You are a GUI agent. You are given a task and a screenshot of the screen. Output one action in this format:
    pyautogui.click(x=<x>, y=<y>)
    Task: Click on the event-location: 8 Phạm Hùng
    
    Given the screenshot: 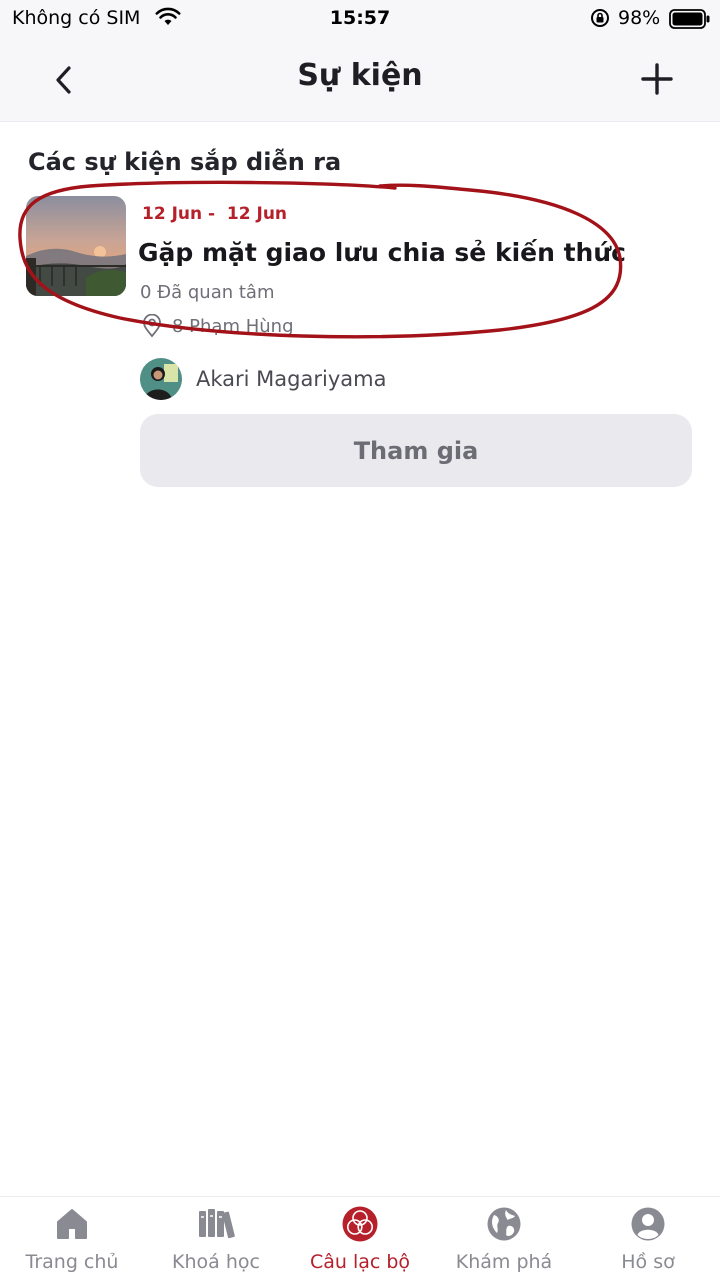 What is the action you would take?
    pyautogui.click(x=218, y=326)
    